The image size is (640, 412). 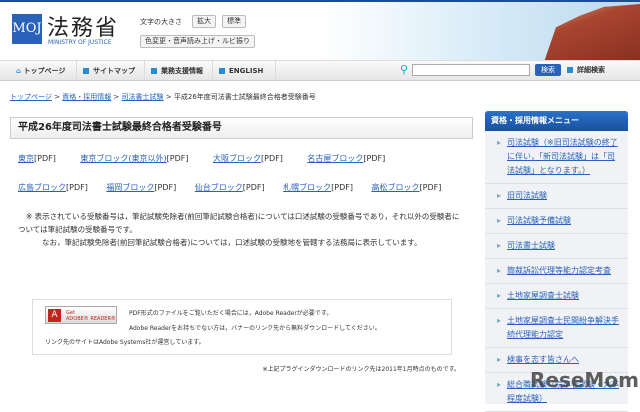 I want to click on search-pin-icon: ⚲, so click(x=404, y=69).